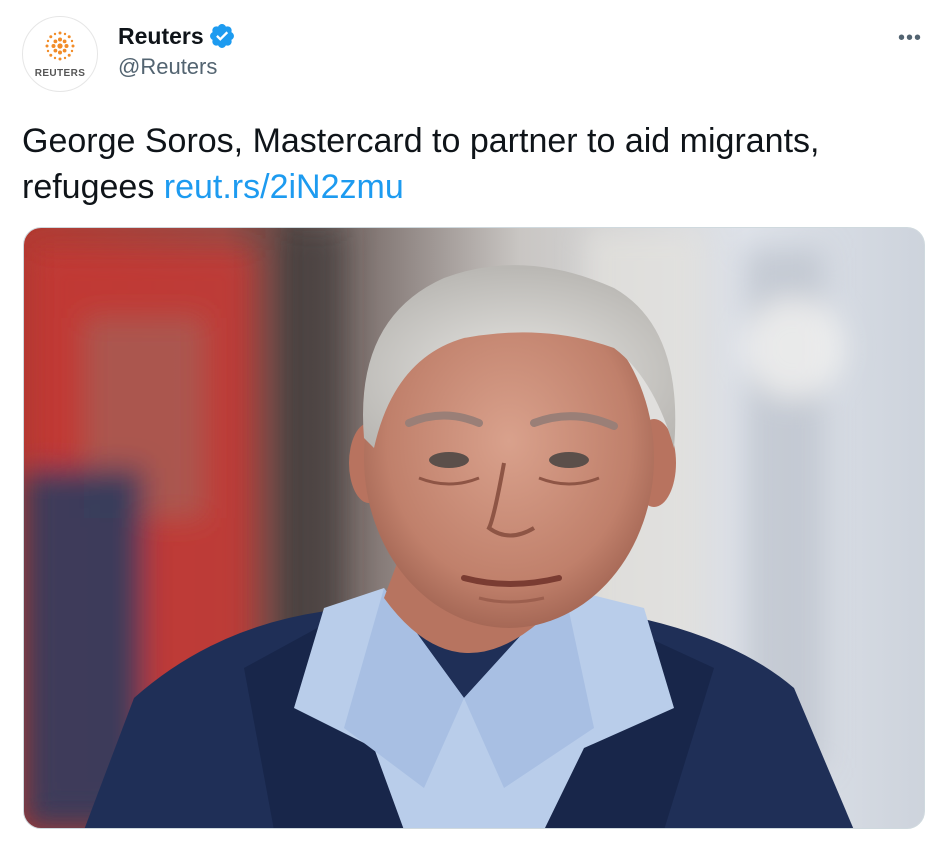 This screenshot has height=846, width=940. What do you see at coordinates (284, 187) in the screenshot?
I see `tweet-link: reut.rs/2iN2zmu` at bounding box center [284, 187].